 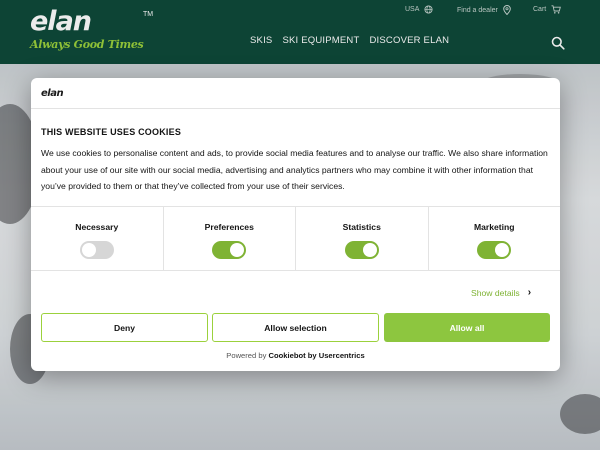 What do you see at coordinates (362, 238) in the screenshot?
I see `category-statistics: Statistics` at bounding box center [362, 238].